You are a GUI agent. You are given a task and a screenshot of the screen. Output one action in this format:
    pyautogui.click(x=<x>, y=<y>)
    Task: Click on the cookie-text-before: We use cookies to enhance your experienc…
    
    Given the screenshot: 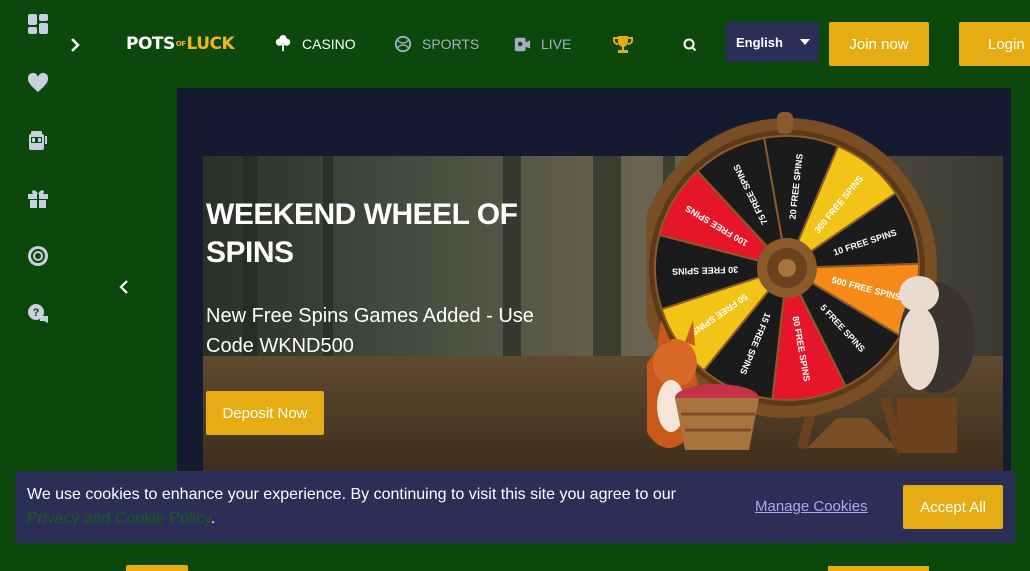 What is the action you would take?
    pyautogui.click(x=351, y=494)
    